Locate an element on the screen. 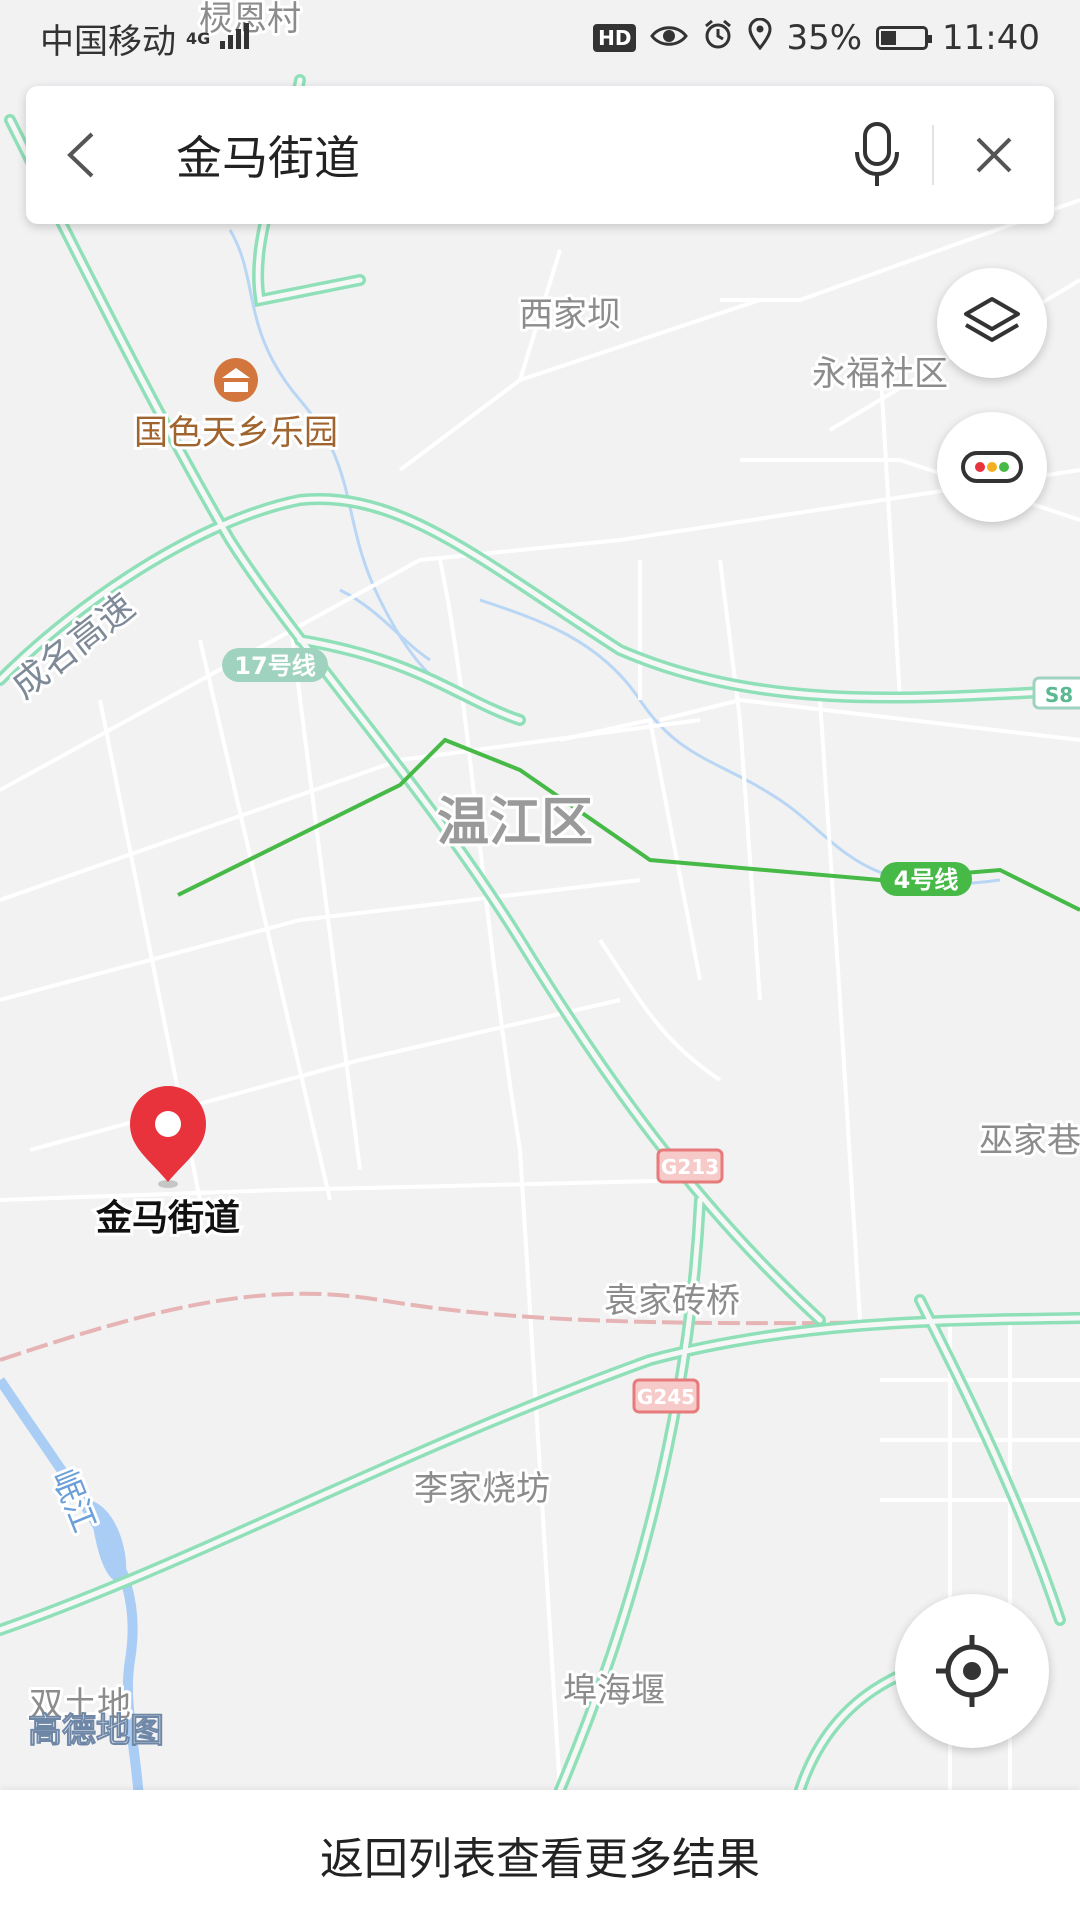  signal-icon is located at coordinates (235, 38).